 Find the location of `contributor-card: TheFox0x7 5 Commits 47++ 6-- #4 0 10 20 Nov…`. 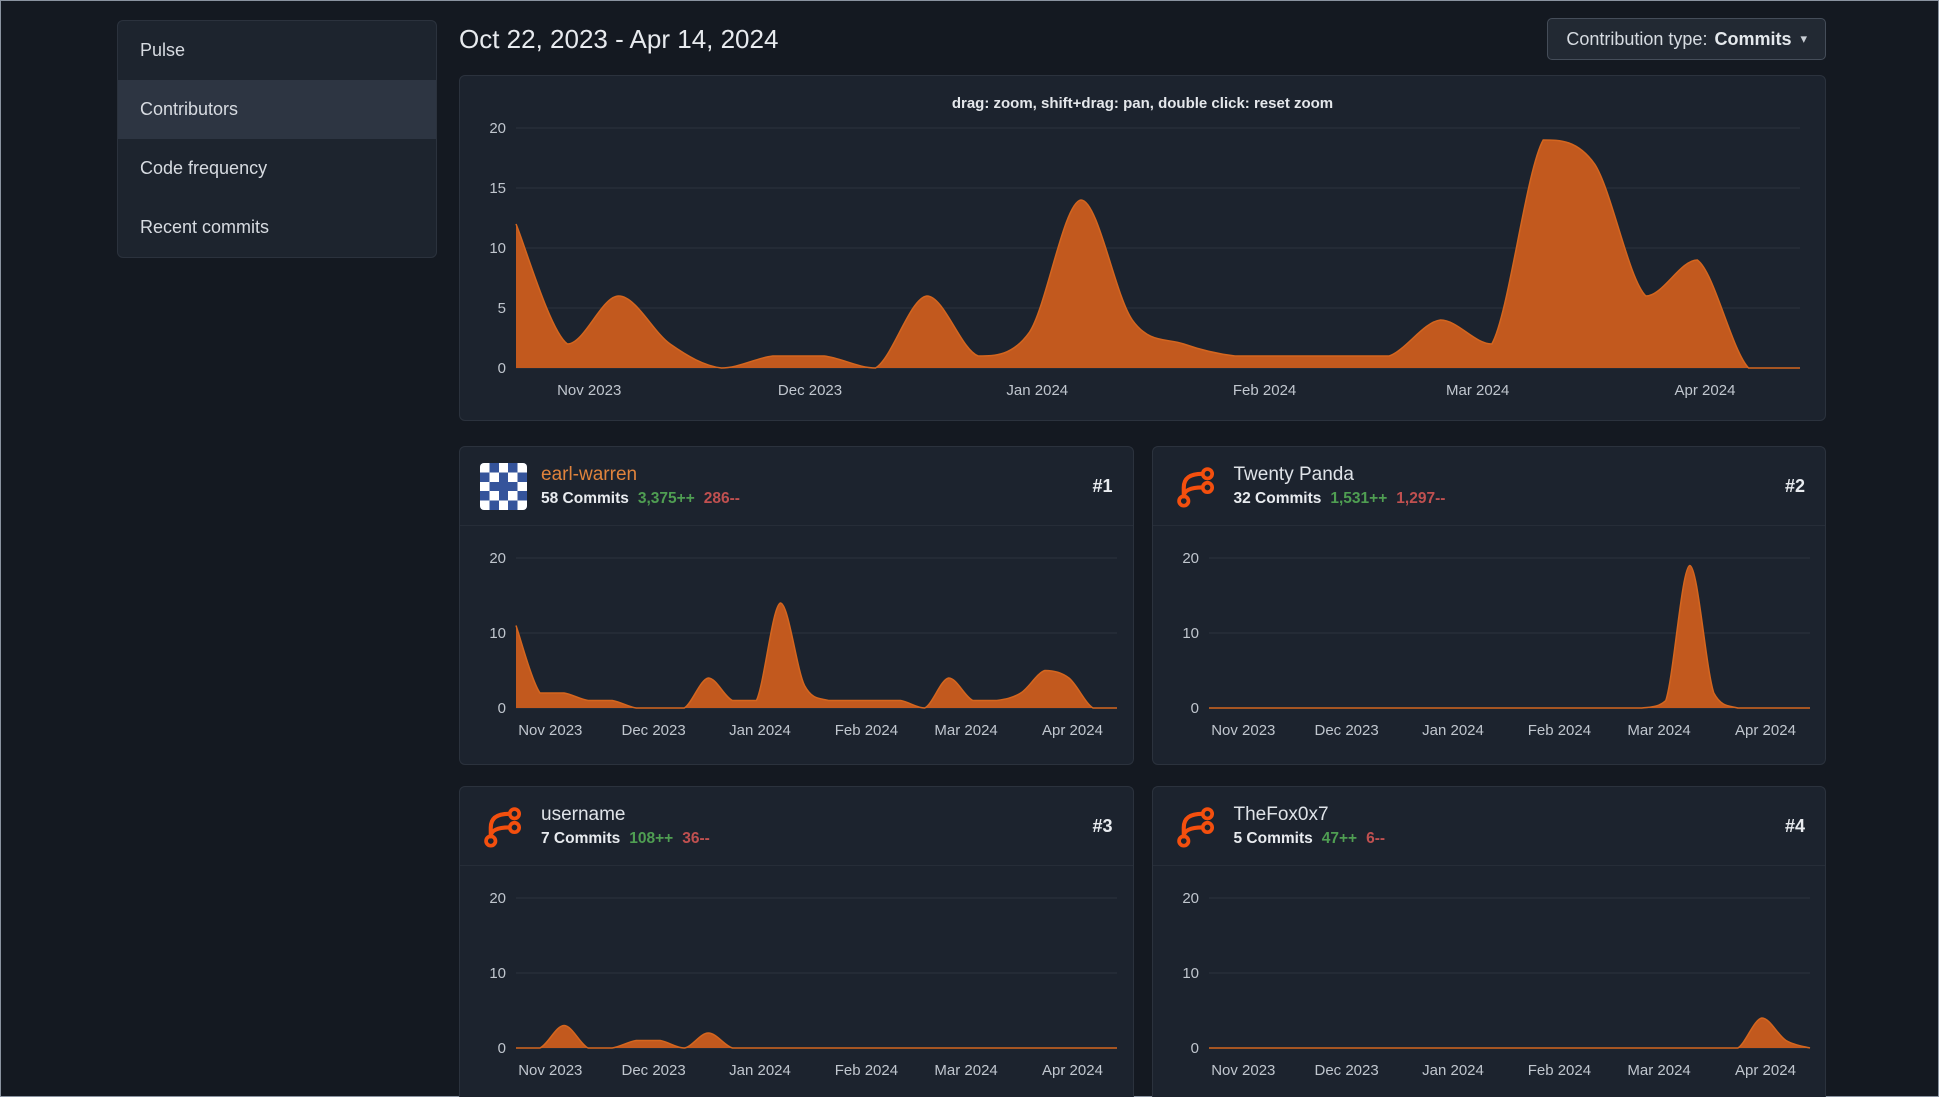

contributor-card: TheFox0x7 5 Commits 47++ 6-- #4 0 10 20 Nov… is located at coordinates (1488, 941).